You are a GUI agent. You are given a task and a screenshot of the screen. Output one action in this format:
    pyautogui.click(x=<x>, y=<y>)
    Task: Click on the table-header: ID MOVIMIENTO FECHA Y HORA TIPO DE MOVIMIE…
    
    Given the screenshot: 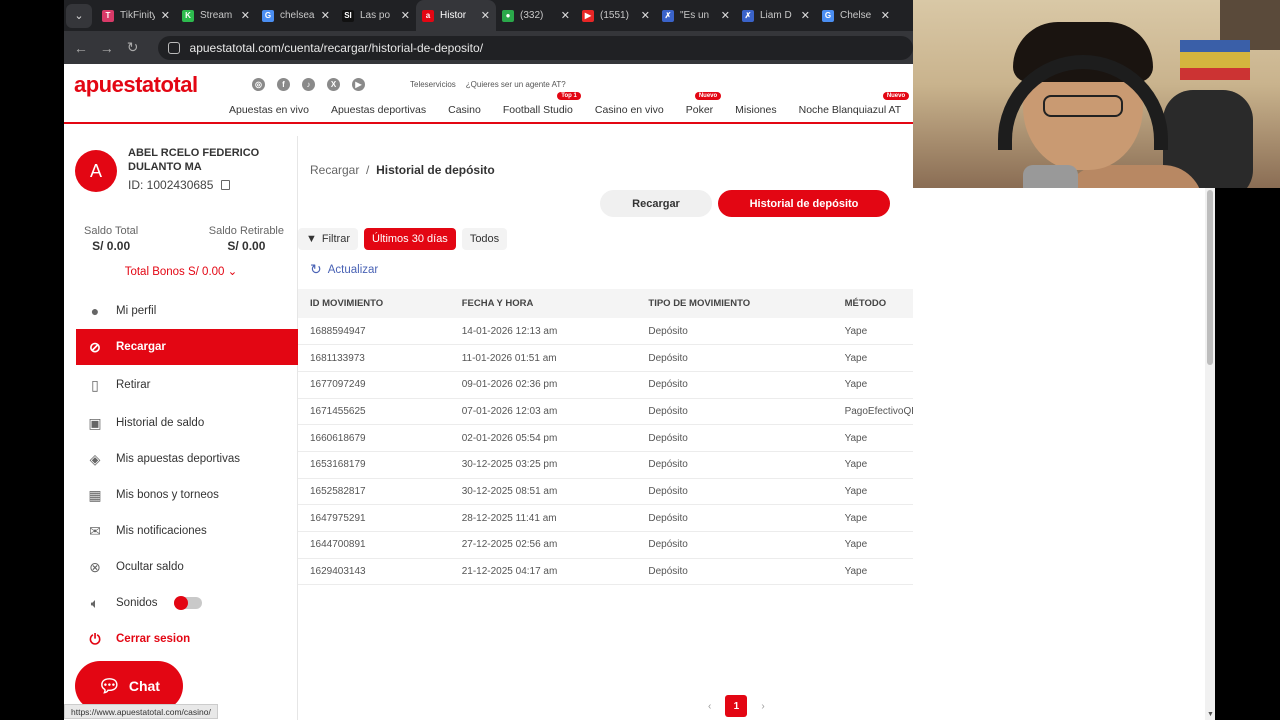 What is the action you would take?
    pyautogui.click(x=605, y=303)
    